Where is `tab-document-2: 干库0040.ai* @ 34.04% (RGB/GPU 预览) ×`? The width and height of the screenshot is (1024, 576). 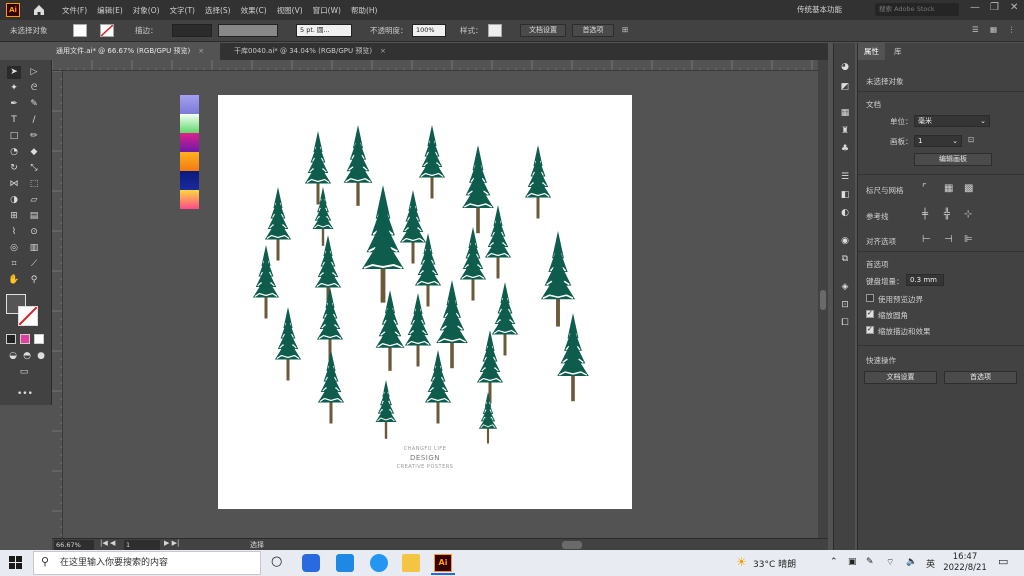
tab-document-2: 干库0040.ai* @ 34.04% (RGB/GPU 预览) × is located at coordinates (319, 51).